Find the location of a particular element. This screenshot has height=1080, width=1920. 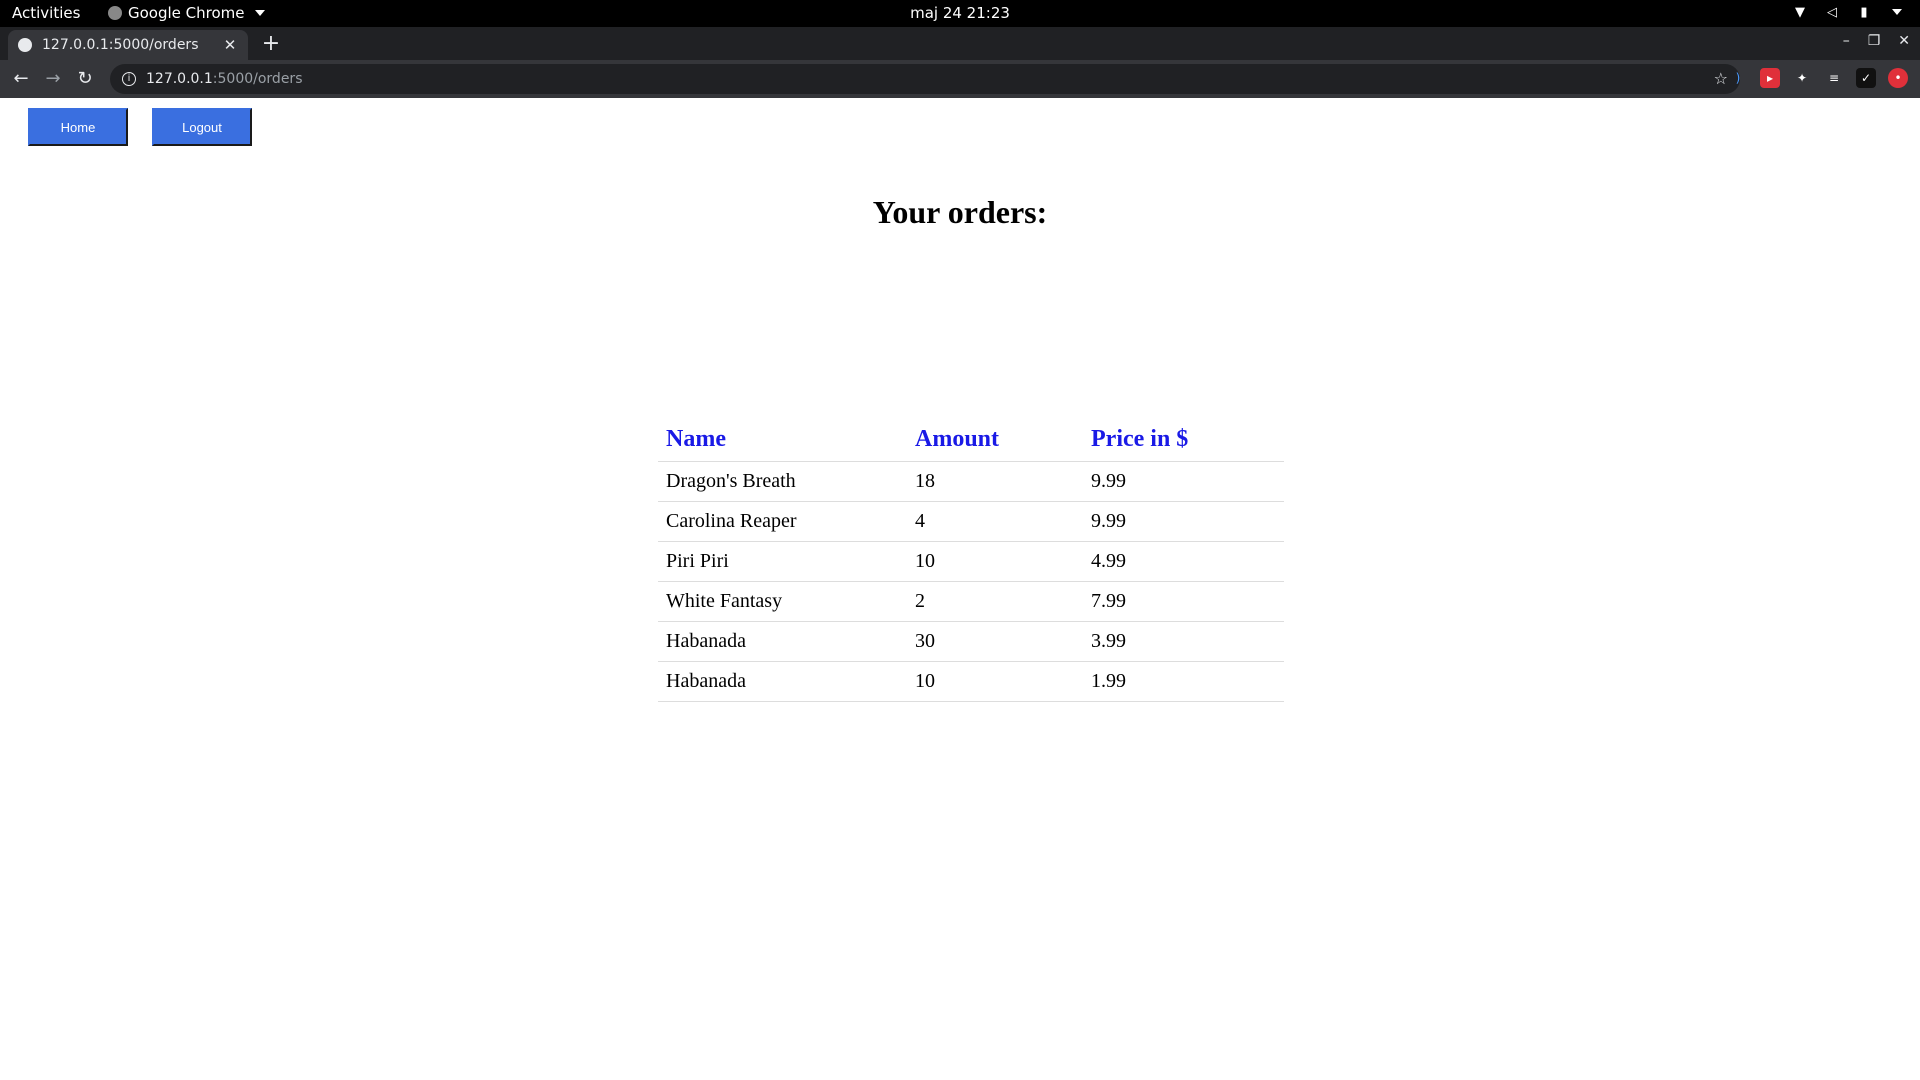

home-button: Home is located at coordinates (78, 127).